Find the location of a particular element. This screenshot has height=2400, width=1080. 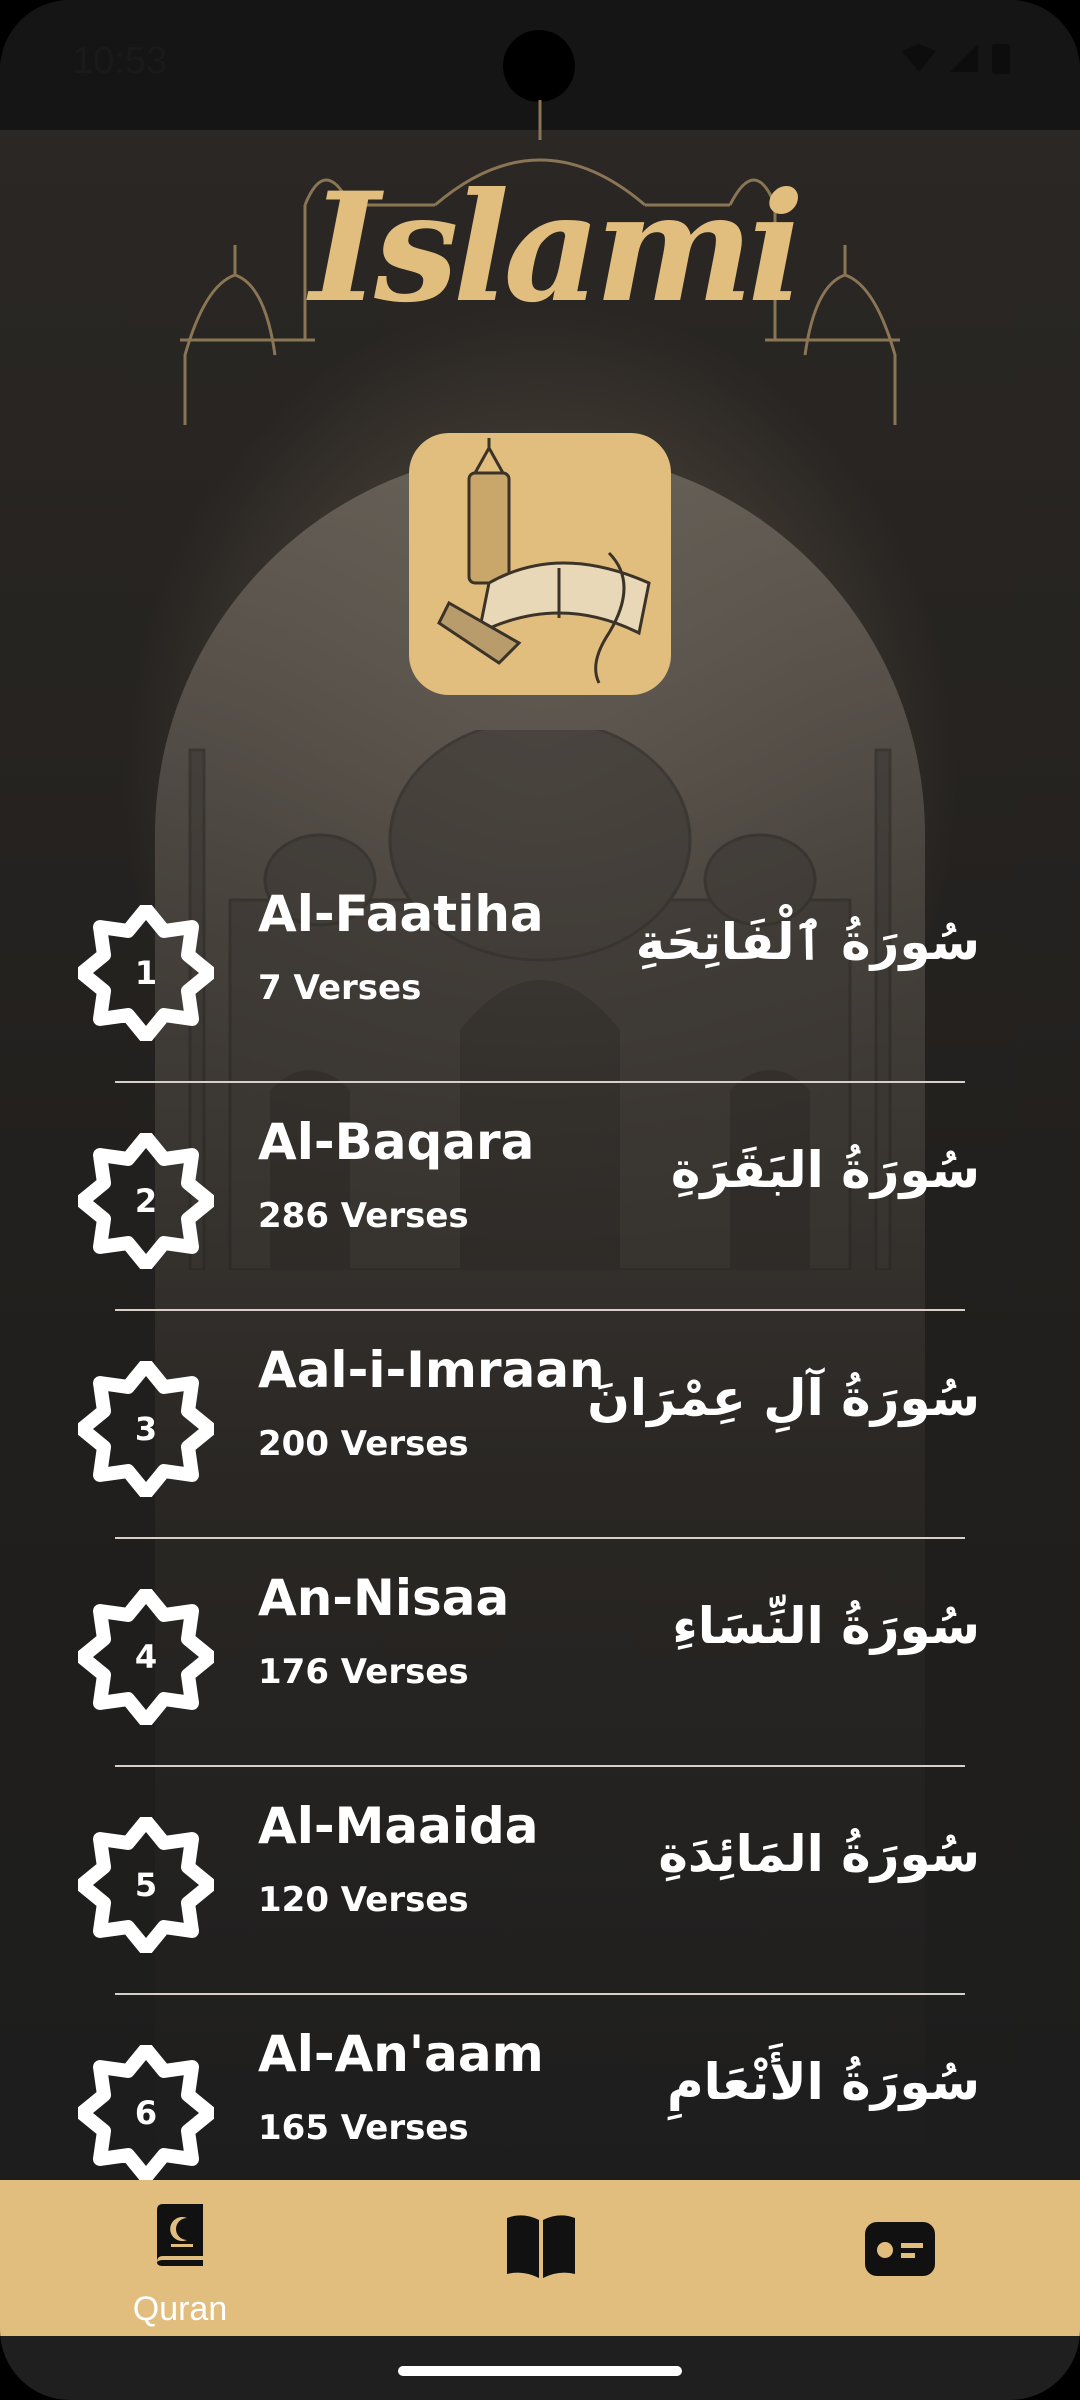

sura-arabic-name: سُورَةُ ٱلْفَاتِحَةِ is located at coordinates (807, 942).